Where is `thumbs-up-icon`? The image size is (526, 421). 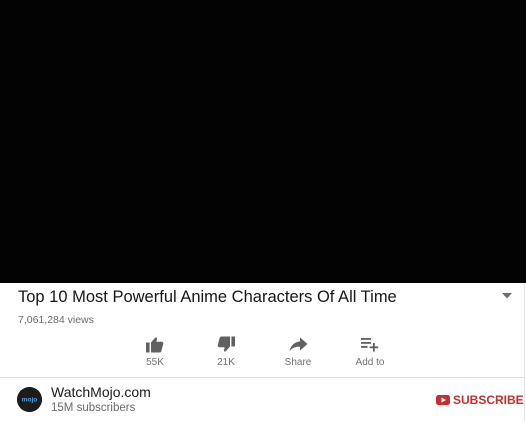 thumbs-up-icon is located at coordinates (155, 344).